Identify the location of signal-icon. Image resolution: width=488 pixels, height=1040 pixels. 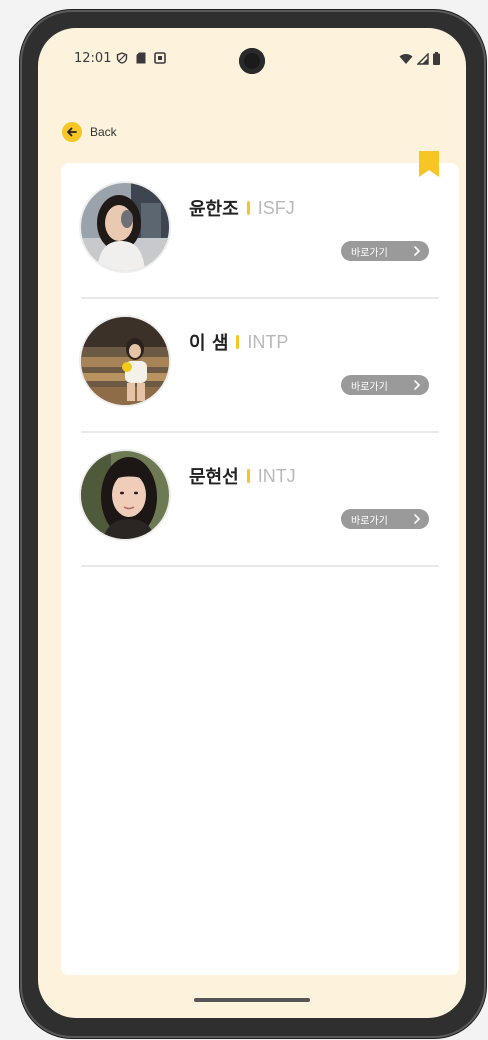
(423, 58).